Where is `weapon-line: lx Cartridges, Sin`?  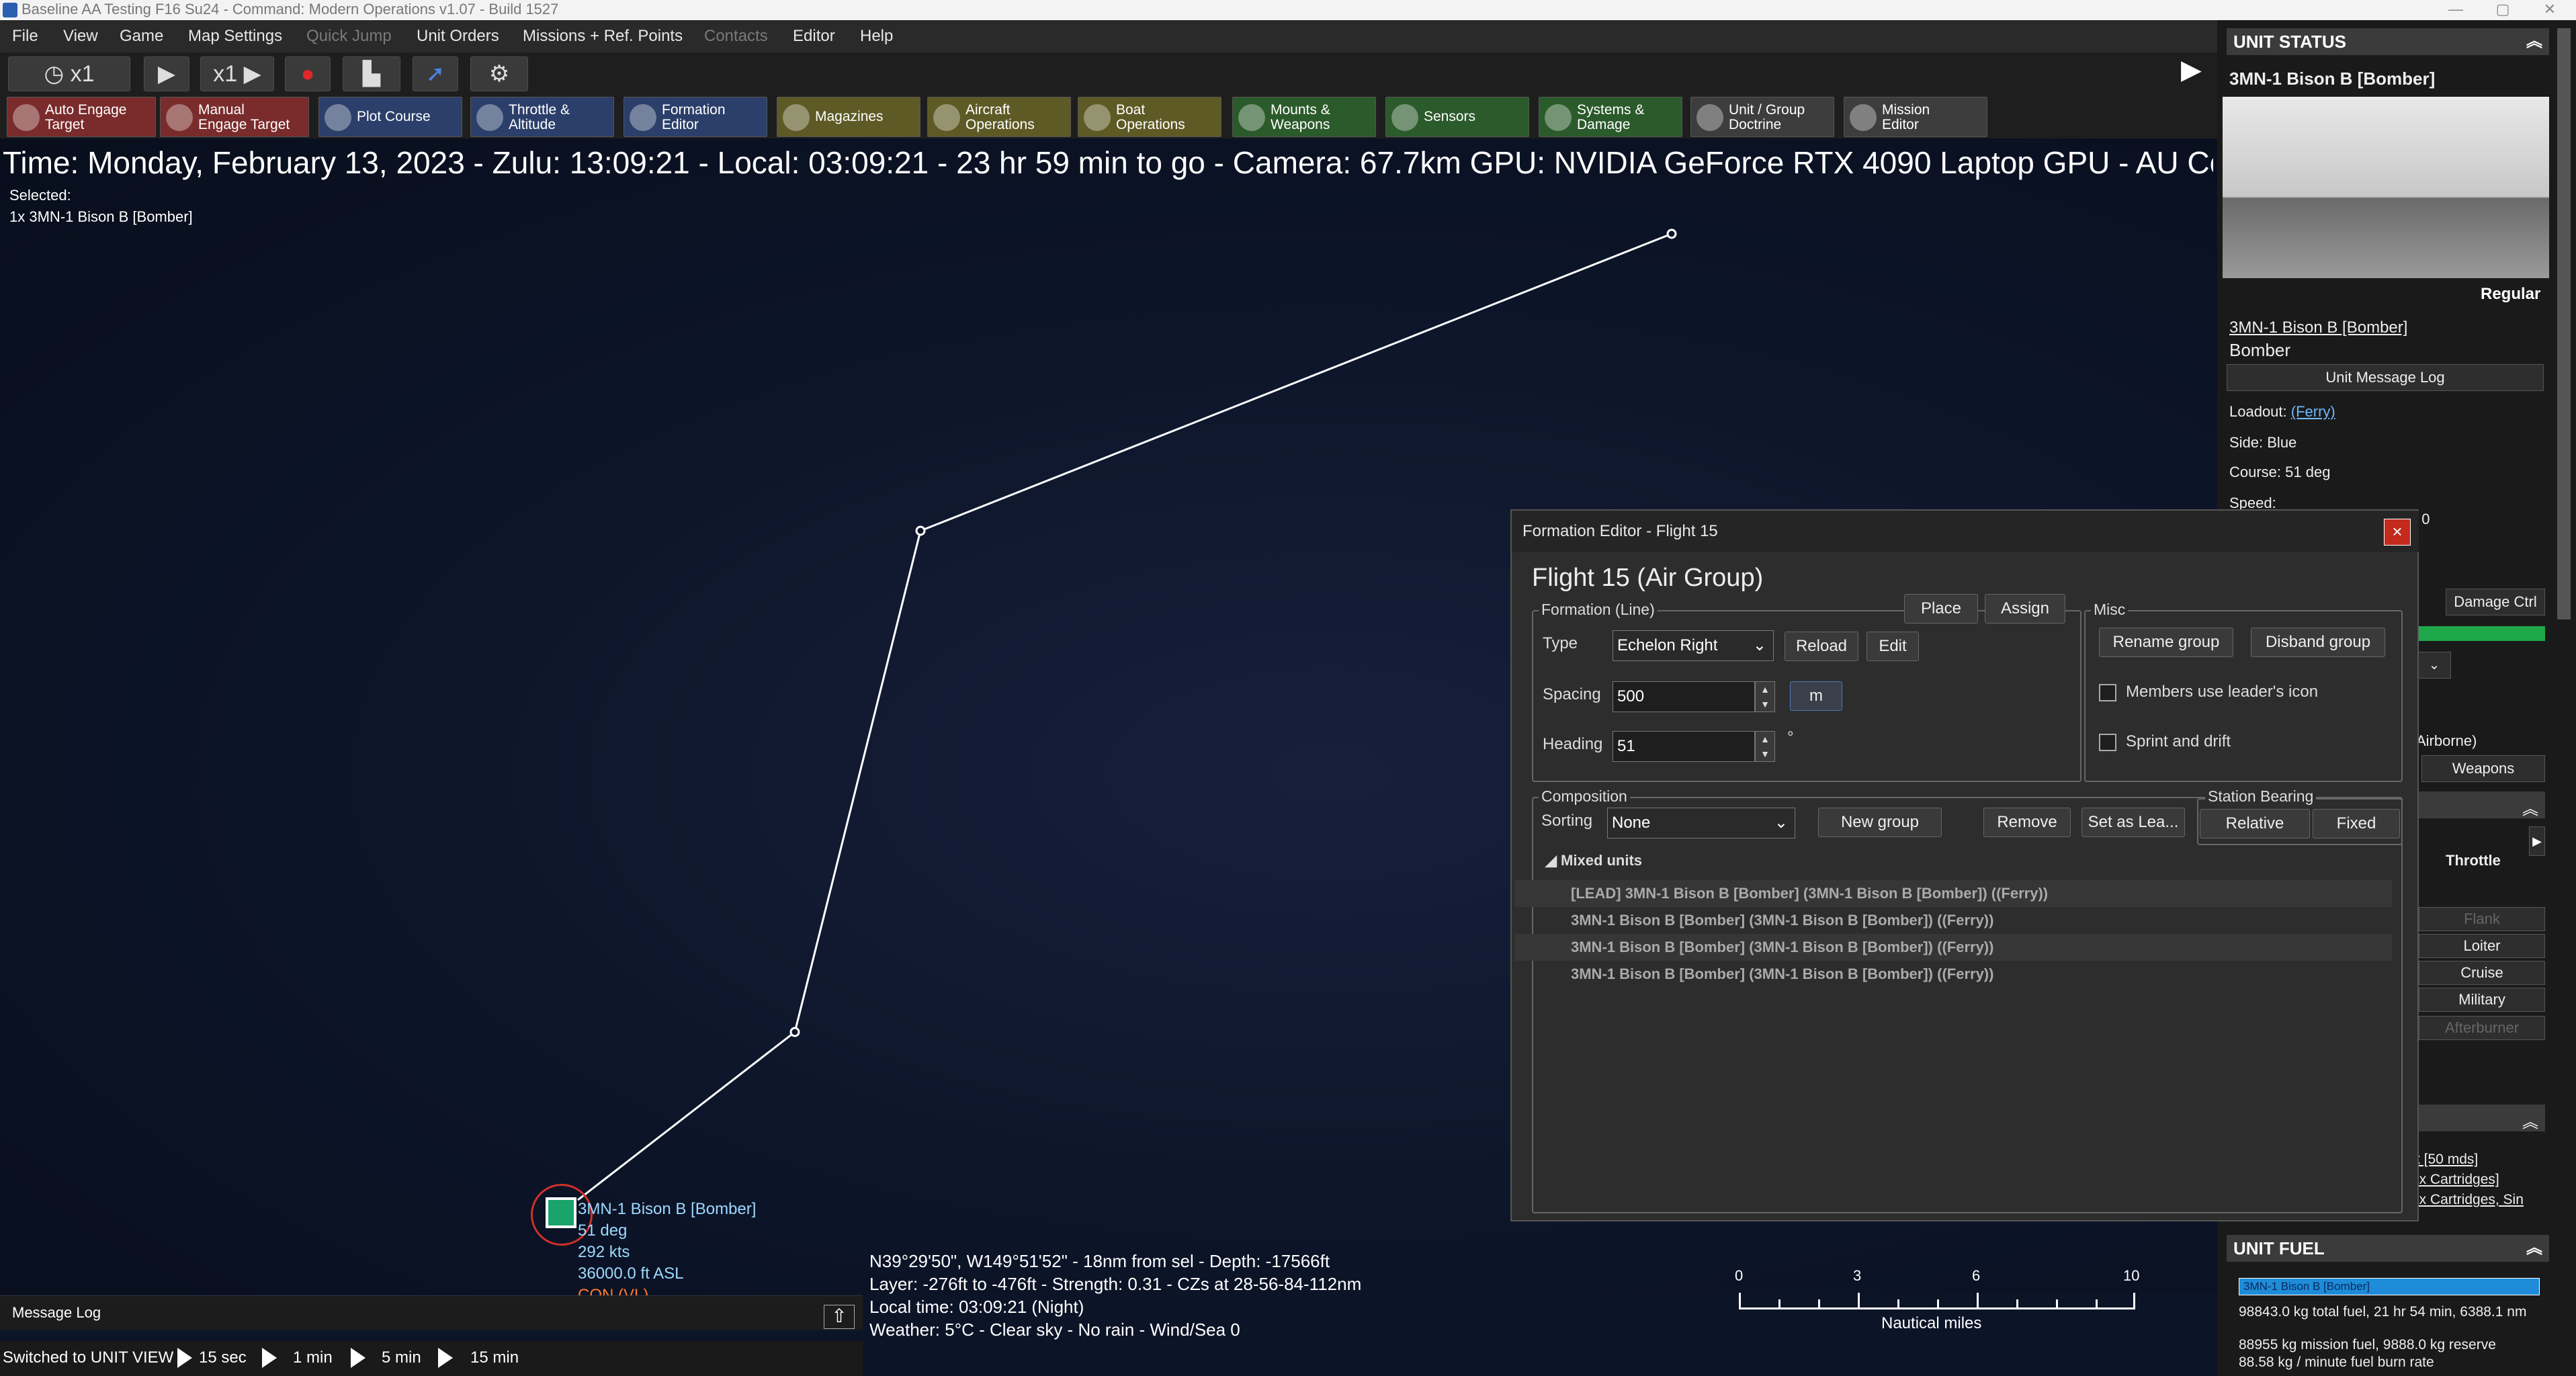
weapon-line: lx Cartridges, Sin is located at coordinates (2470, 1200).